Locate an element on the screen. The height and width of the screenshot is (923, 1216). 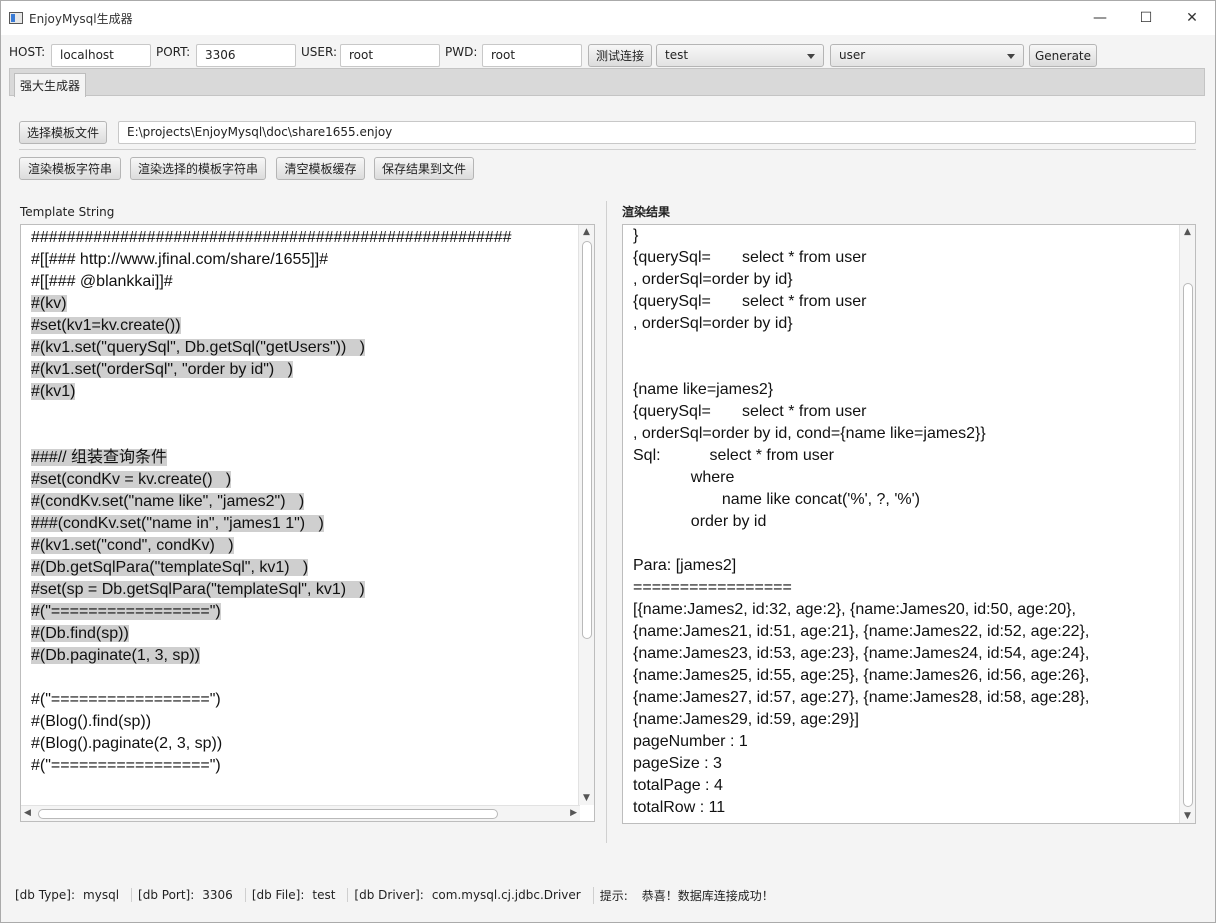
maximize-icon: ☐ is located at coordinates (1146, 18).